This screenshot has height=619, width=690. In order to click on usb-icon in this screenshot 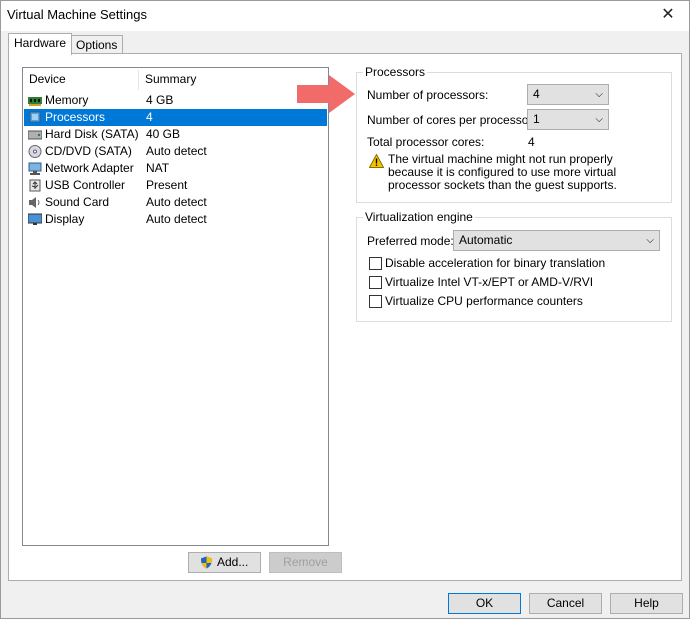, I will do `click(35, 185)`.